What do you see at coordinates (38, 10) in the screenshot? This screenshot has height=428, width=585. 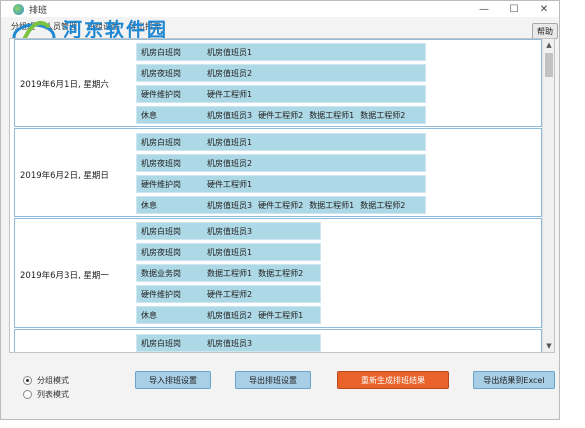 I see `window-title: 排班` at bounding box center [38, 10].